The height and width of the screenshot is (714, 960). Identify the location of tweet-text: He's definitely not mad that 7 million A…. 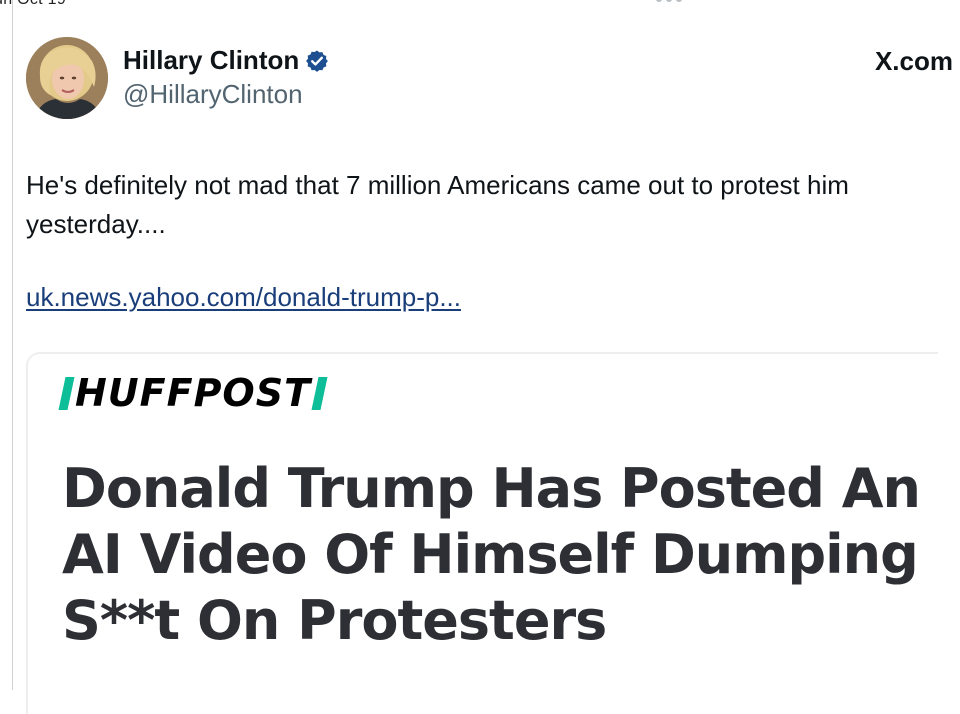
(437, 204).